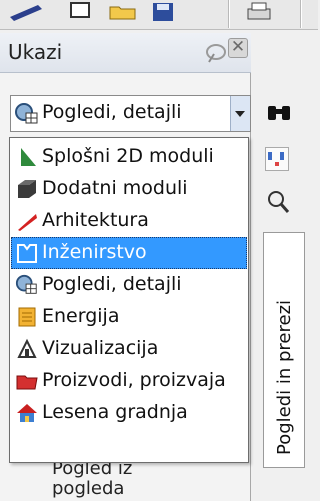  I want to click on dropdown-item-label: Proizvodi, proizvaja, so click(134, 380).